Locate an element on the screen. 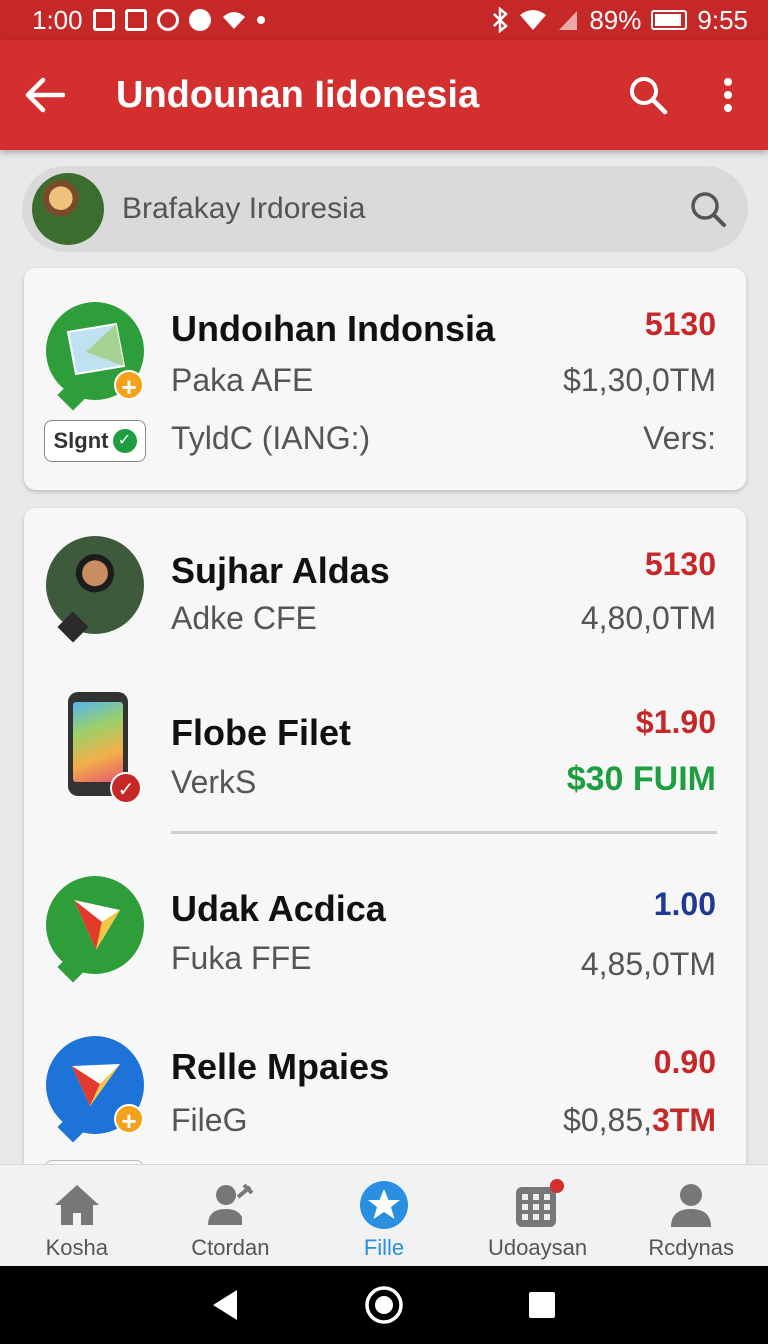 The width and height of the screenshot is (768, 1344). nav-item-rcdynas: Rcdynas is located at coordinates (691, 1215).